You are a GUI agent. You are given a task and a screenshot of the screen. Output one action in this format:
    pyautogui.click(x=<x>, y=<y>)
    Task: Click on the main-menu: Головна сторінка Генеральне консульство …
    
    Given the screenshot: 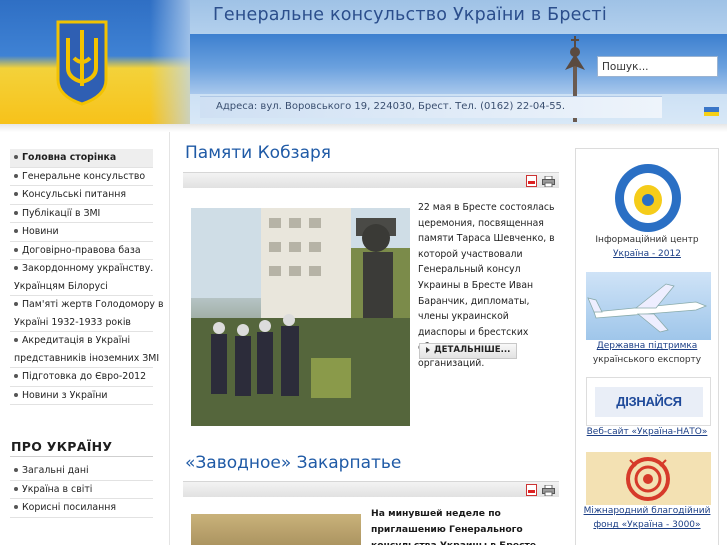 What is the action you would take?
    pyautogui.click(x=86, y=277)
    